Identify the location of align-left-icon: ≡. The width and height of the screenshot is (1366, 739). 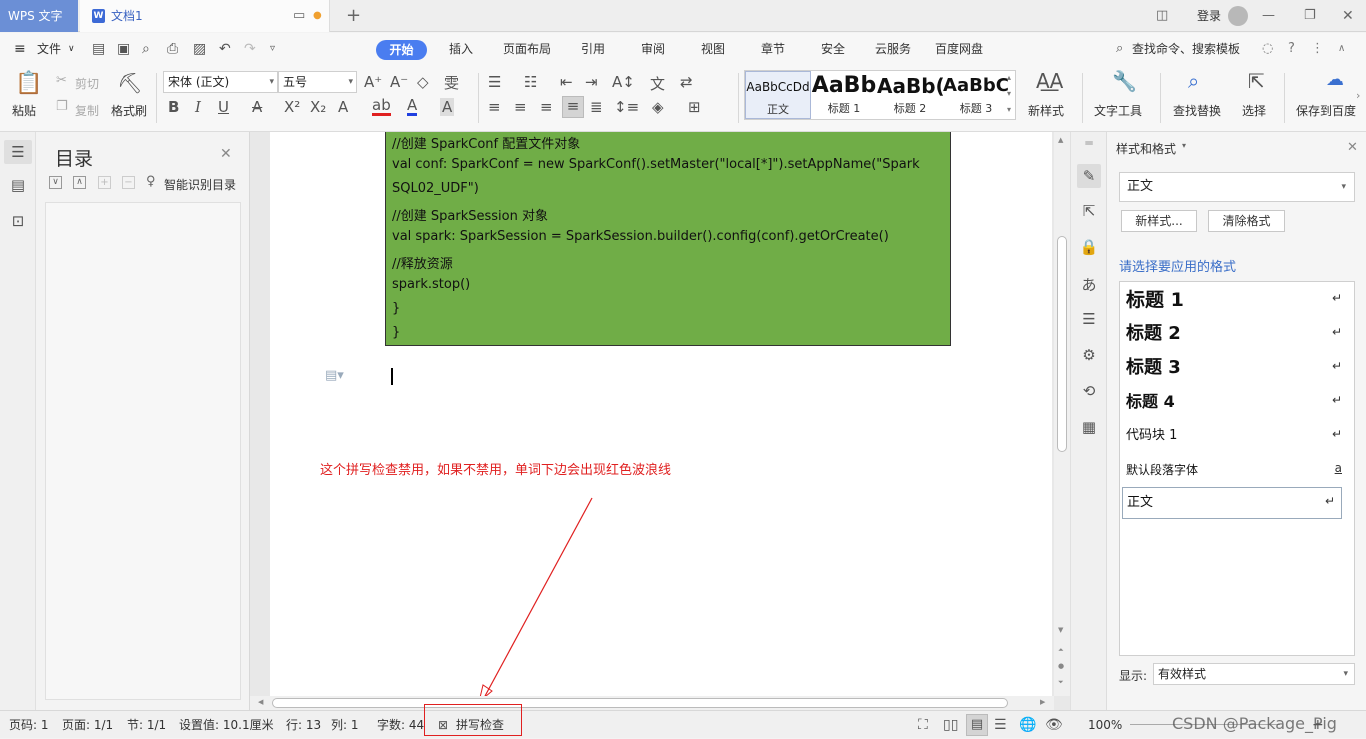
(494, 107).